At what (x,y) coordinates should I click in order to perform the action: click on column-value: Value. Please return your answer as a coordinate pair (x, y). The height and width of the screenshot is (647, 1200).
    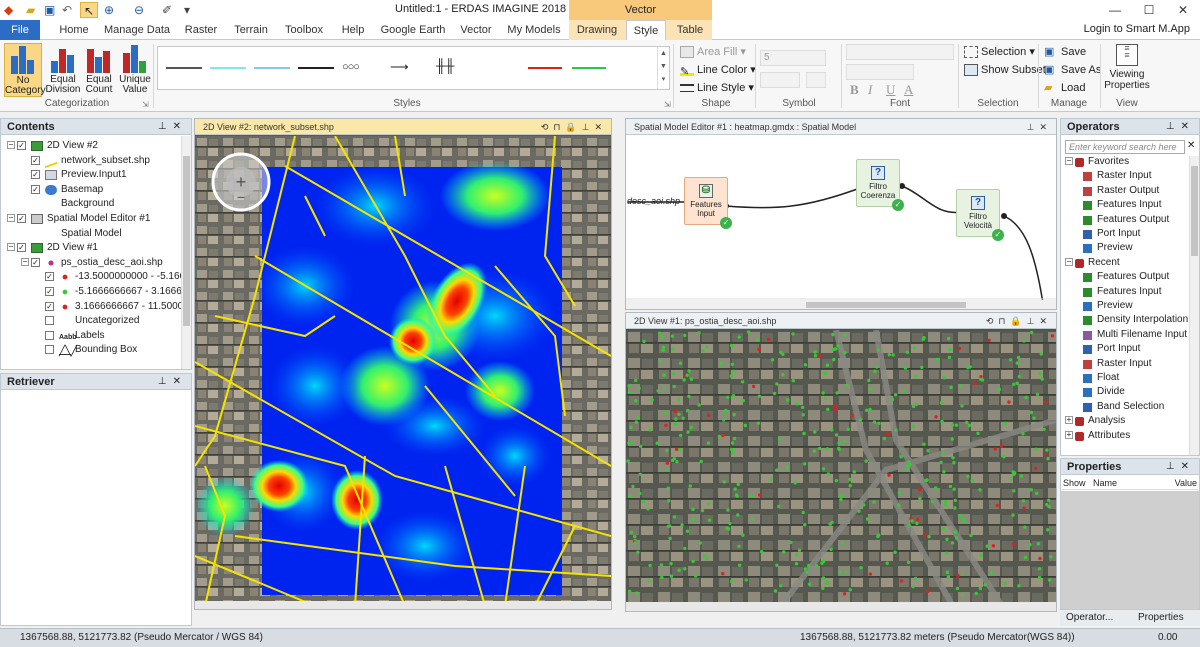
    Looking at the image, I should click on (1186, 483).